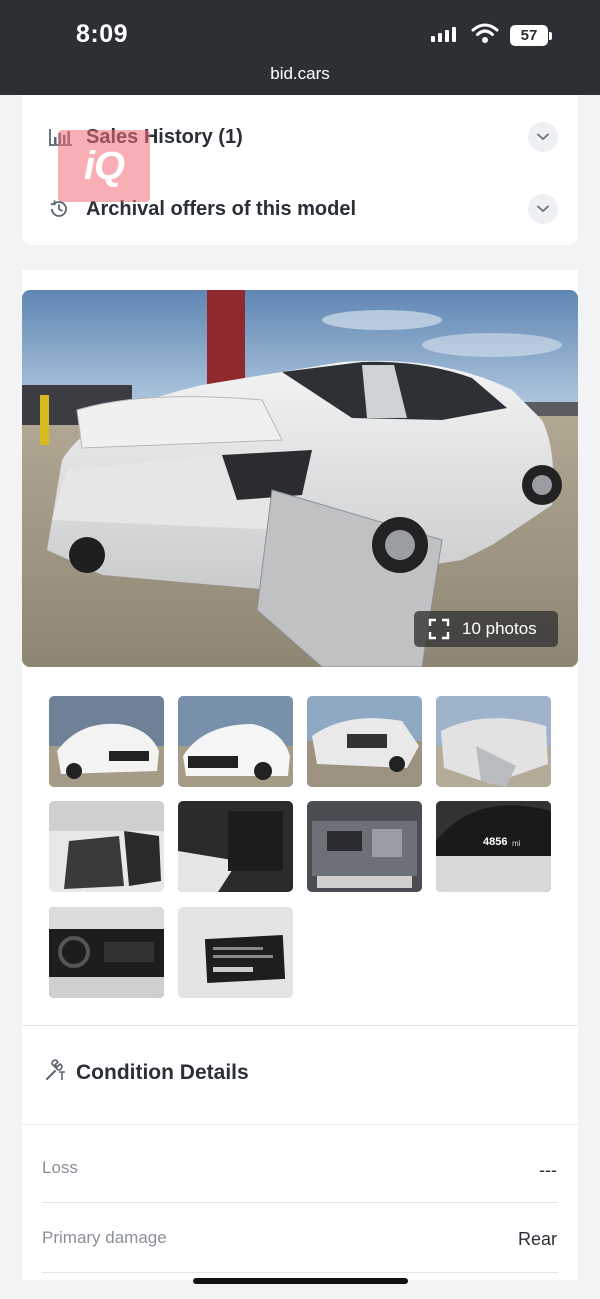 This screenshot has height=1299, width=600. What do you see at coordinates (364, 846) in the screenshot?
I see `thumbnail-engine-bay` at bounding box center [364, 846].